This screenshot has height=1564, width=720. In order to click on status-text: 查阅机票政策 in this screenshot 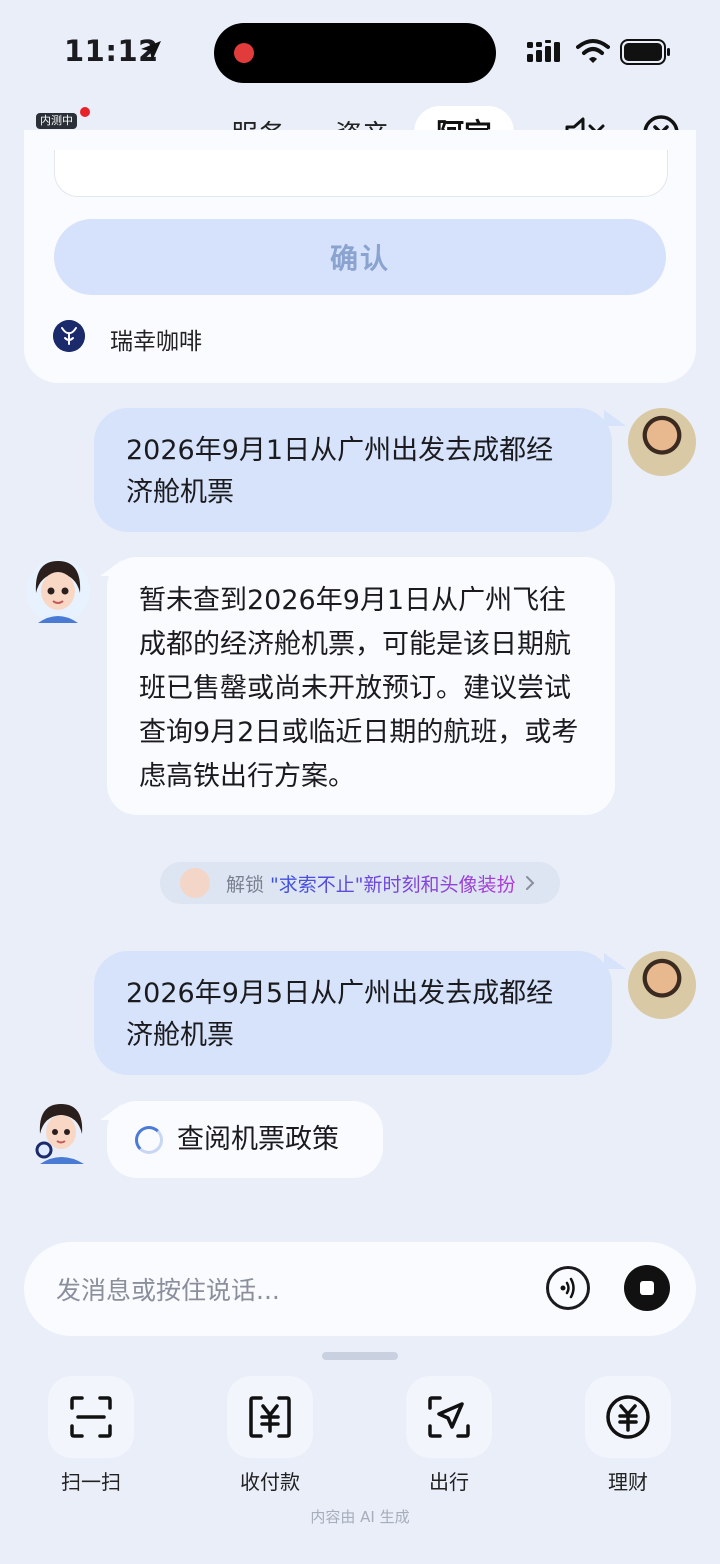, I will do `click(258, 1139)`.